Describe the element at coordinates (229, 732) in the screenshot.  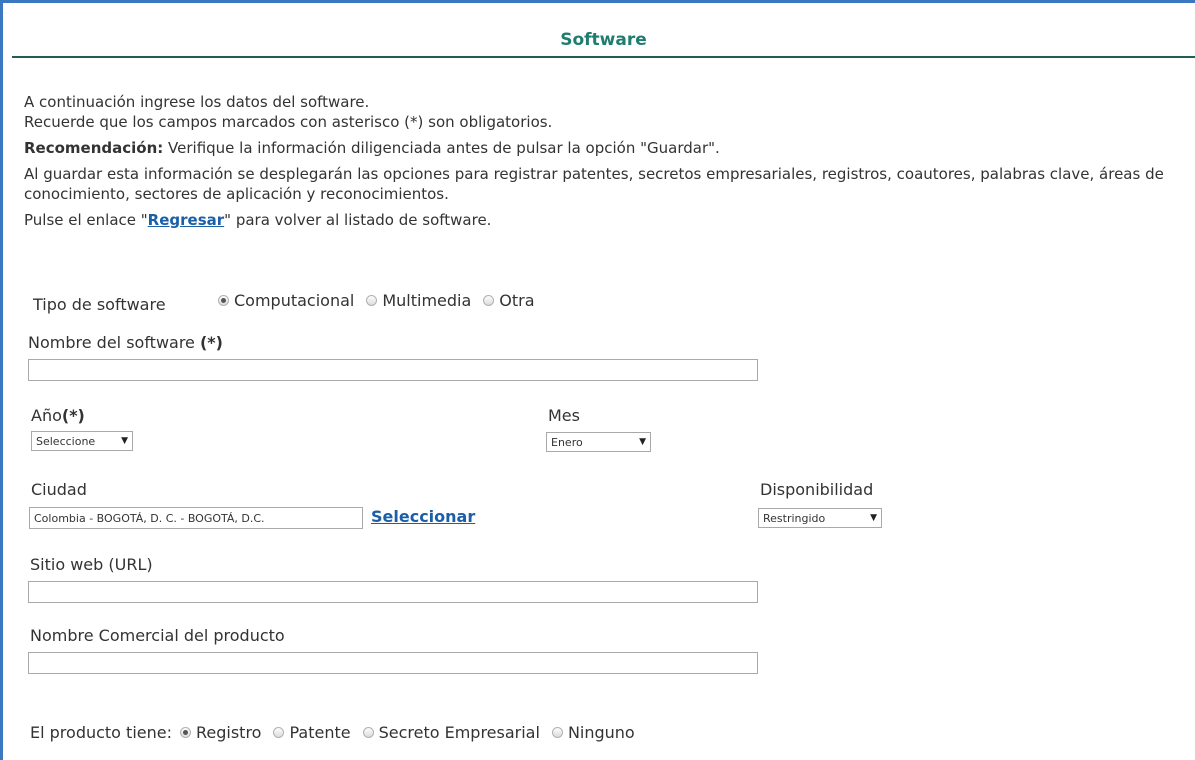
I see `radio-label: Registro` at that location.